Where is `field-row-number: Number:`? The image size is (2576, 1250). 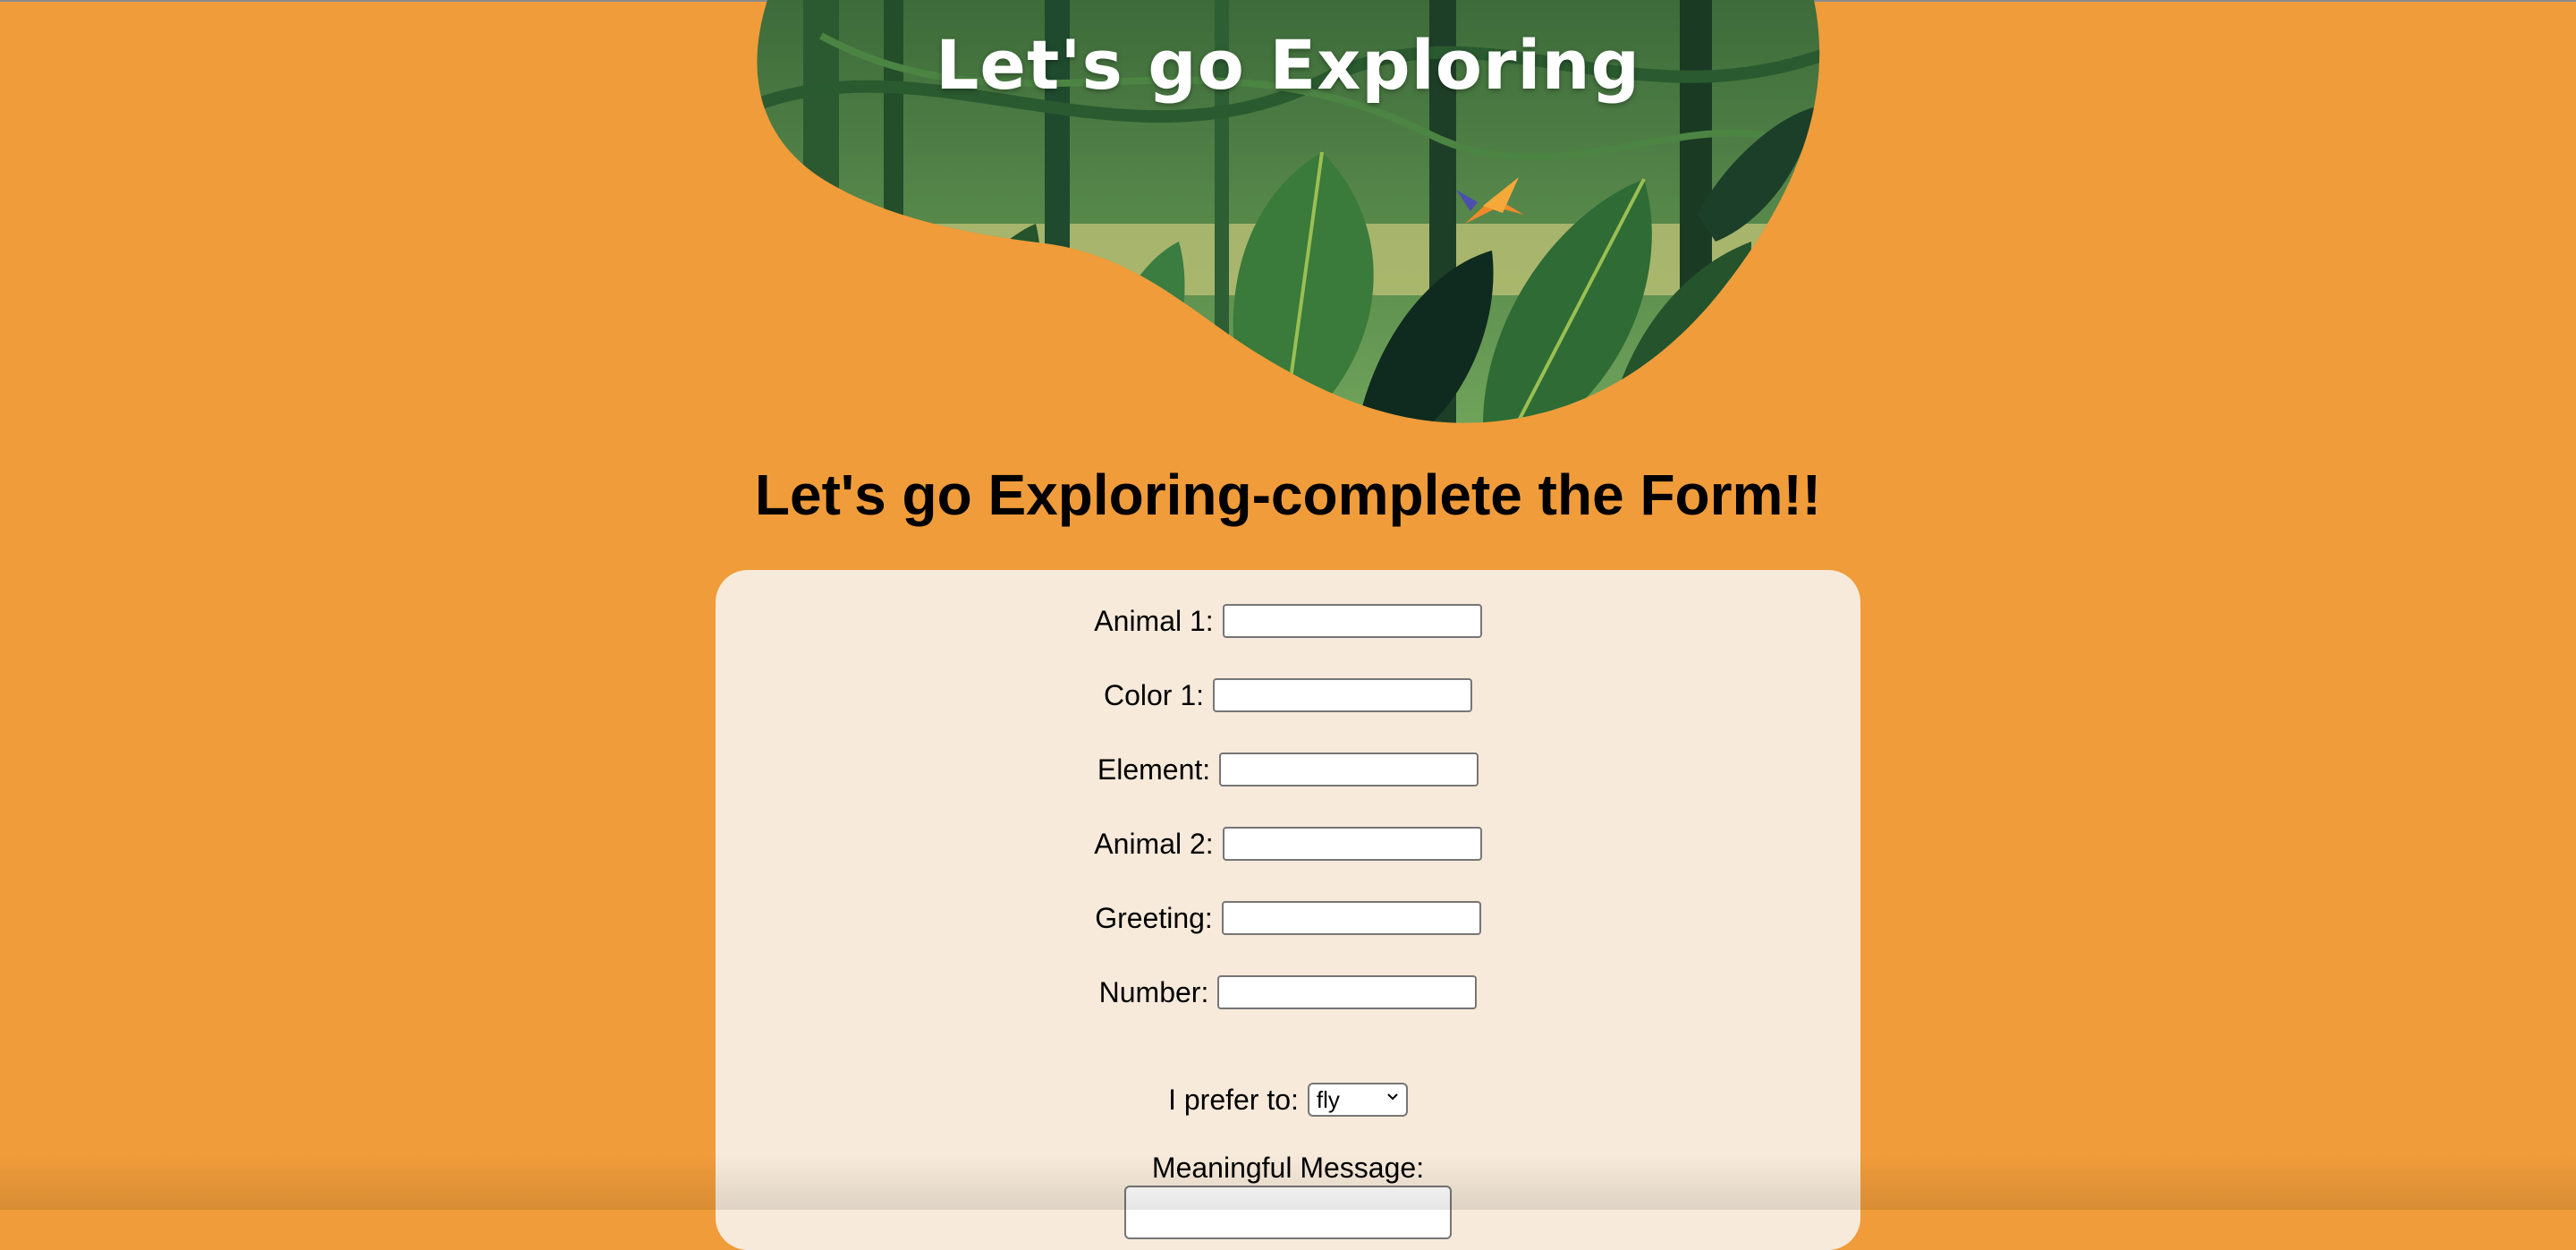
field-row-number: Number: is located at coordinates (1288, 992).